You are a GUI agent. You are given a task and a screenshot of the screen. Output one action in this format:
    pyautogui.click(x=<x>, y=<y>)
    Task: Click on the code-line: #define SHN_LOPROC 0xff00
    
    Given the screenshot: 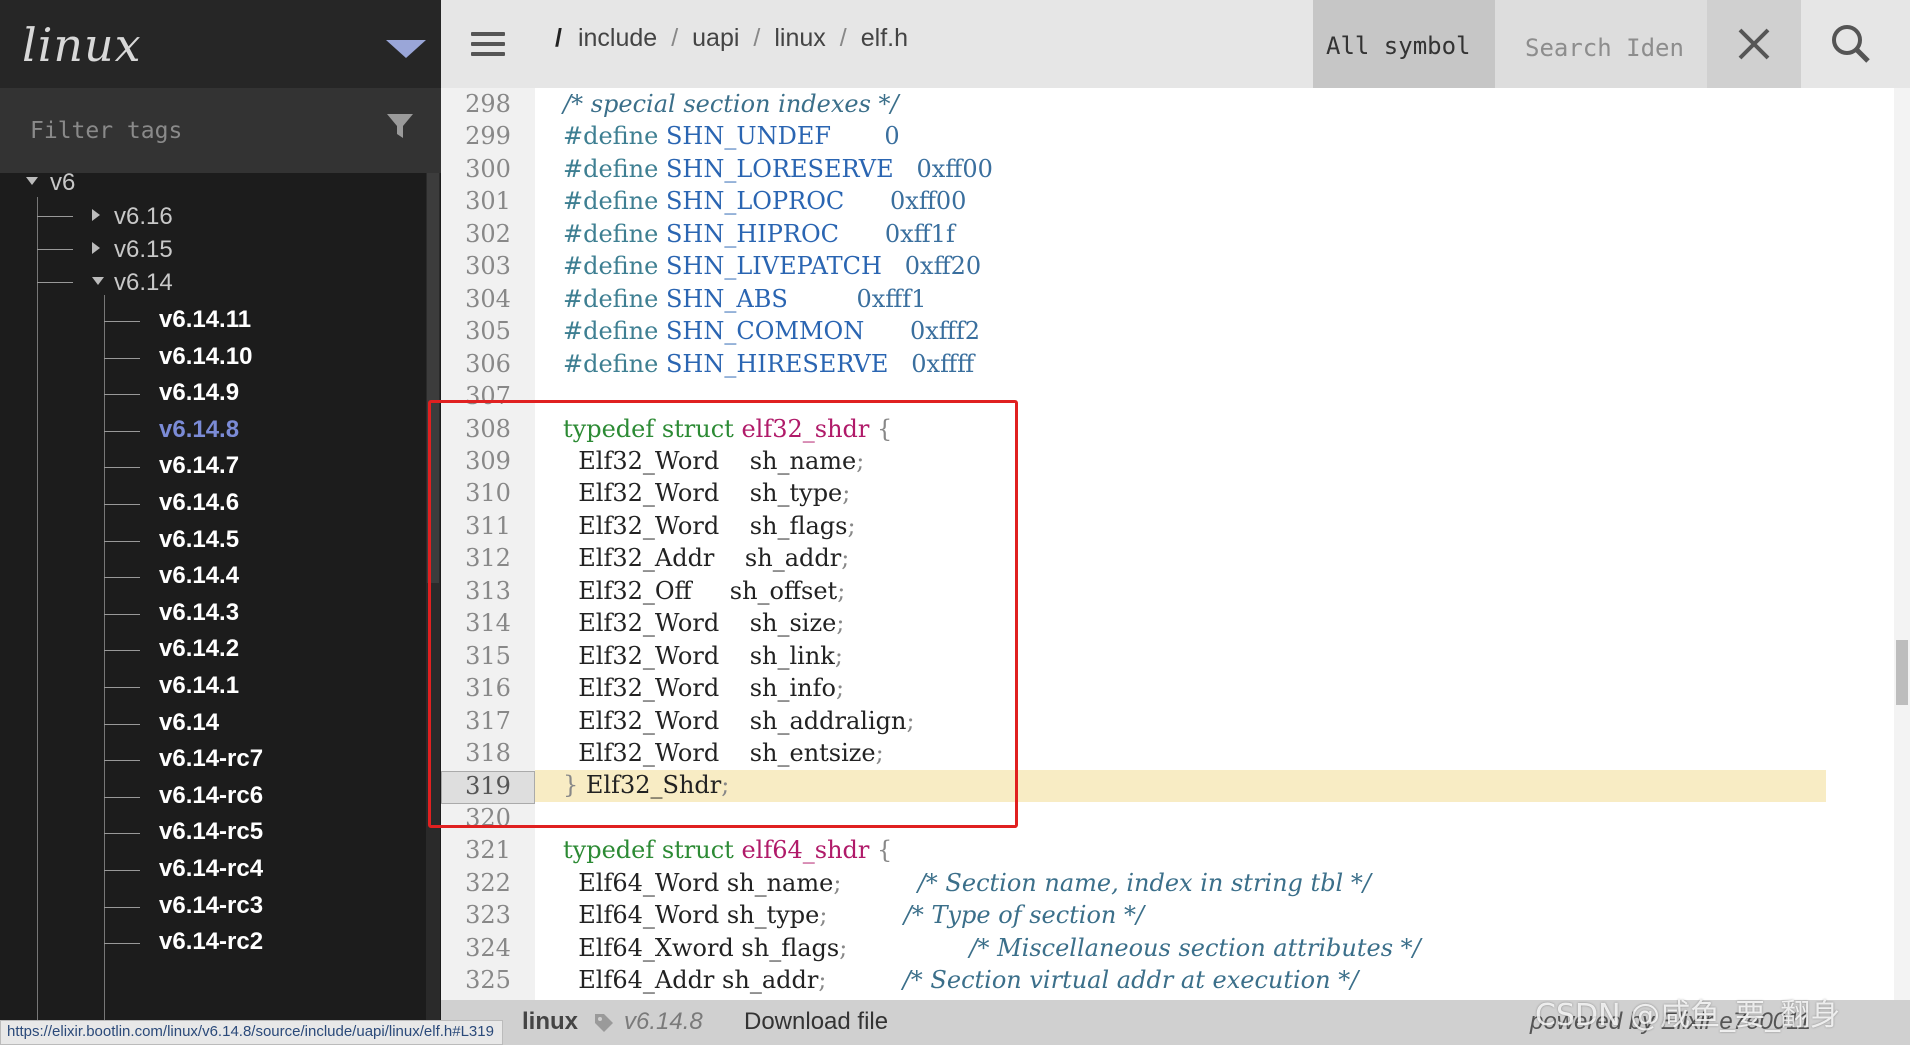 What is the action you would take?
    pyautogui.click(x=764, y=201)
    